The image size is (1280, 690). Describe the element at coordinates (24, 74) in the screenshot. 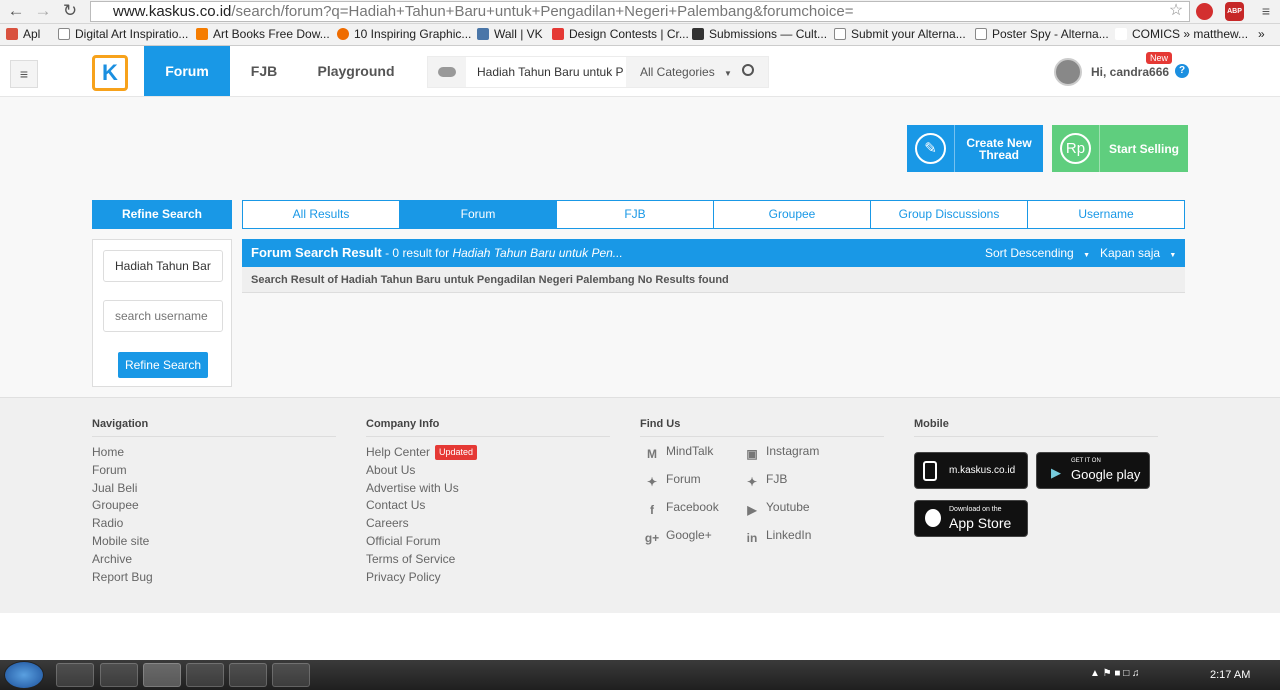

I see `hamburger-icon: ≡` at that location.